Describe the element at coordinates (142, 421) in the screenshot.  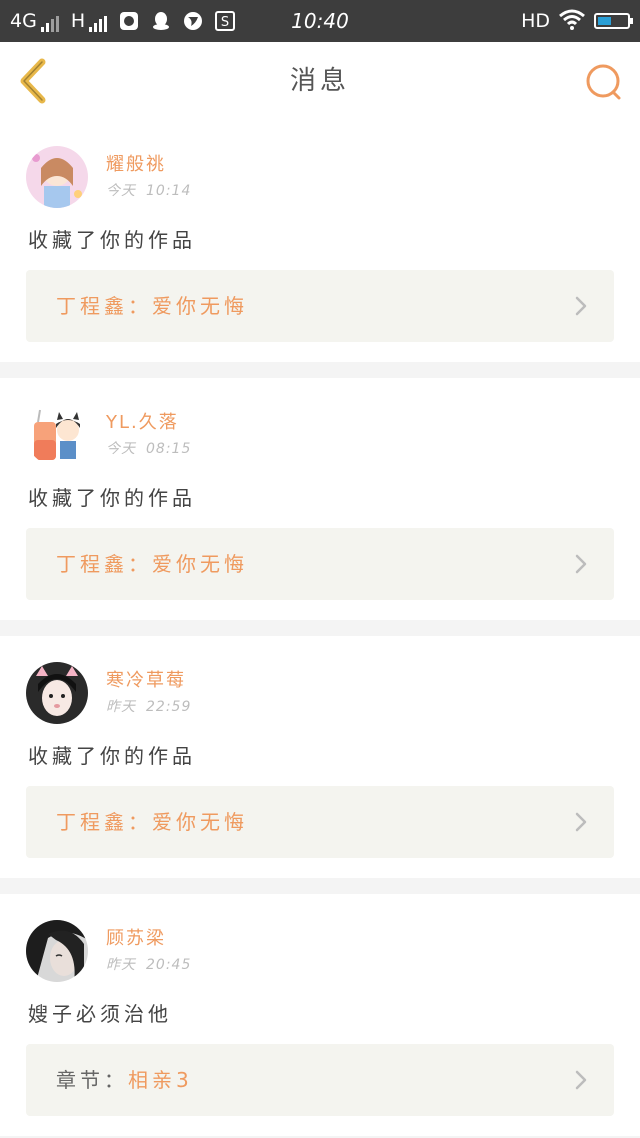
I see `username: YL.久落` at that location.